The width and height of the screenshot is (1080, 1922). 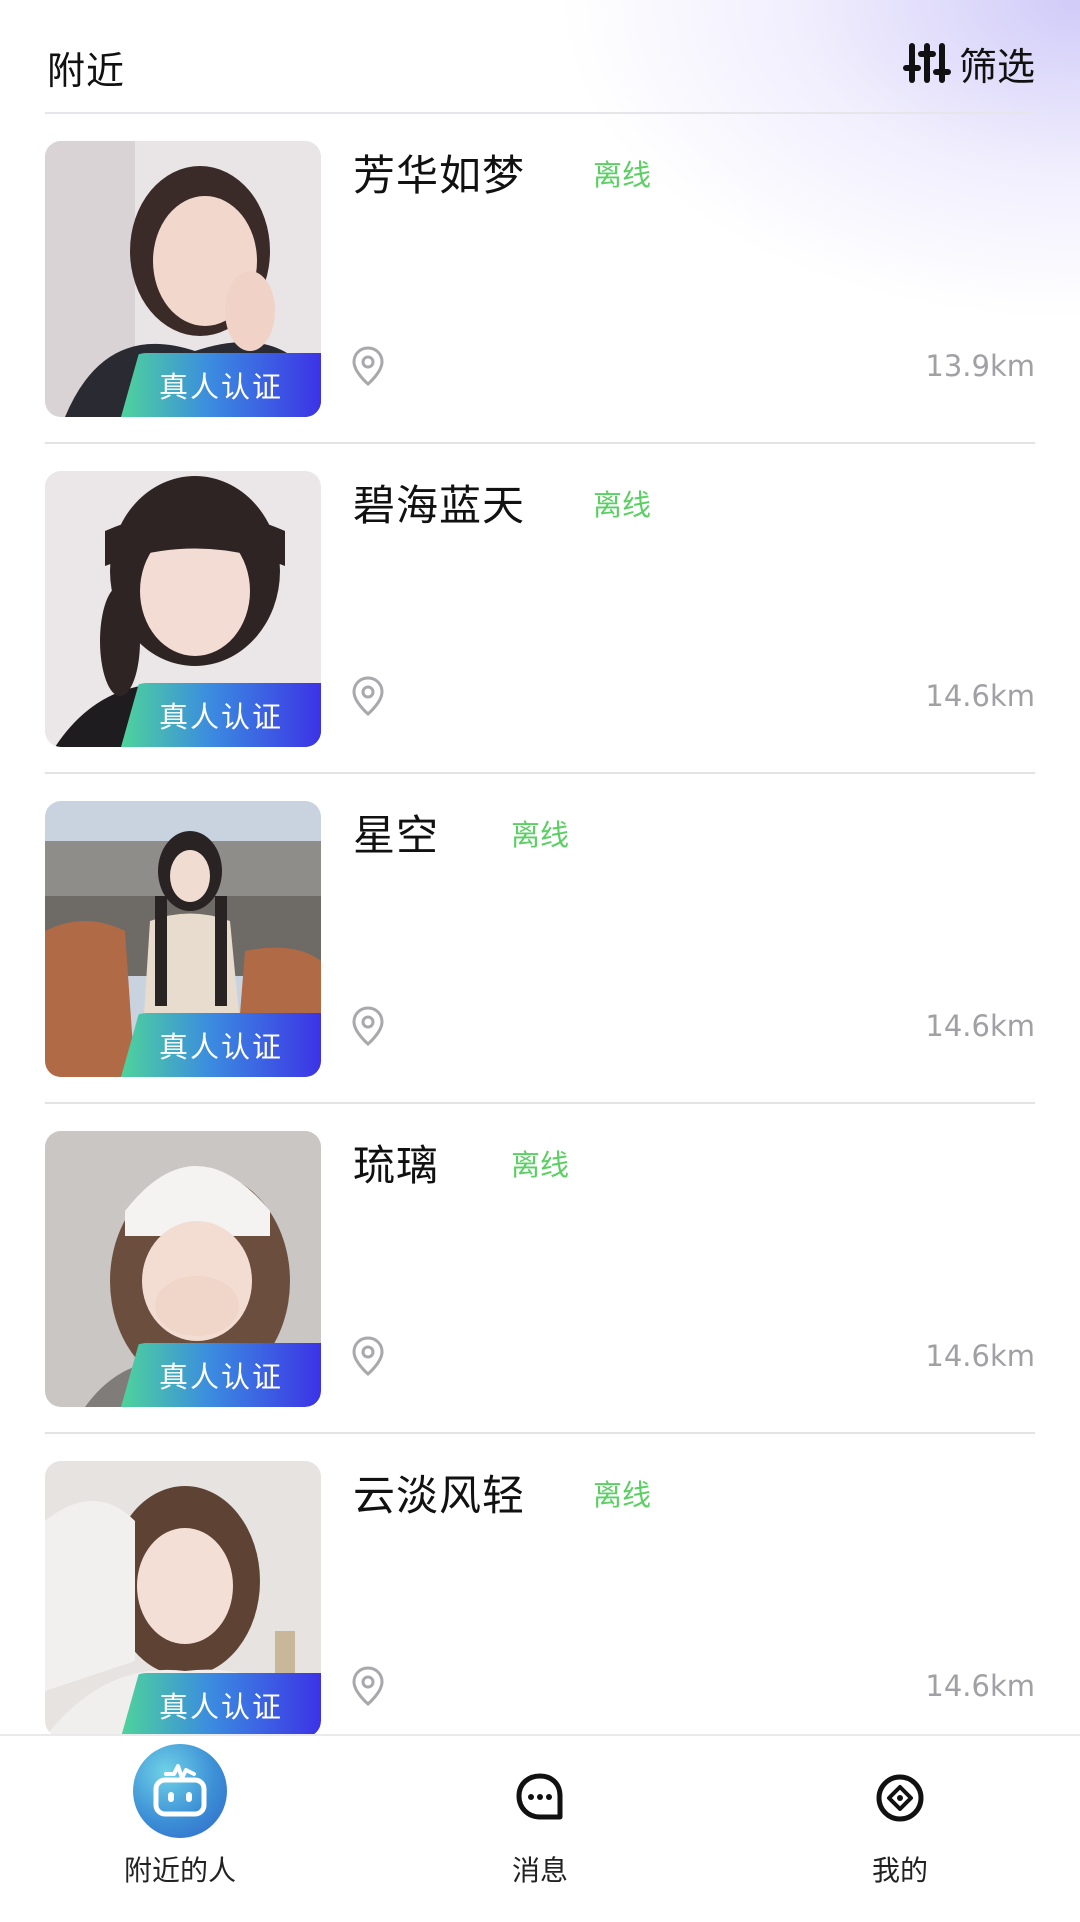 I want to click on bottom-tab-bar: 附近的人 消息 我的, so click(x=540, y=1828).